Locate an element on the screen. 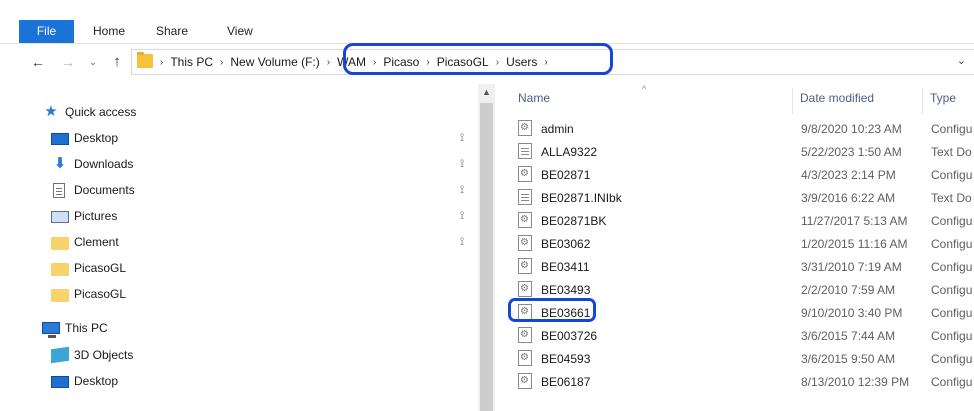 This screenshot has height=411, width=974. file-name: BE03411 is located at coordinates (565, 267).